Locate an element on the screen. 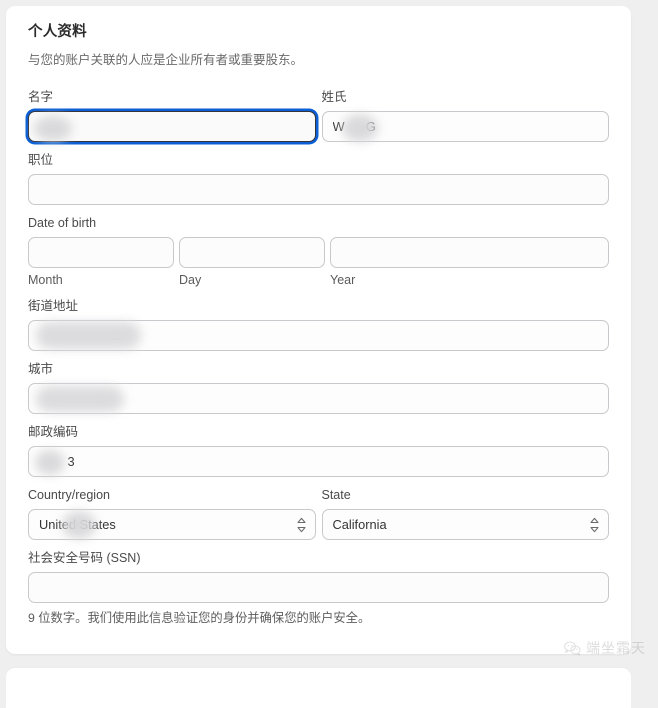 This screenshot has height=708, width=658. state-group: State California is located at coordinates (465, 514).